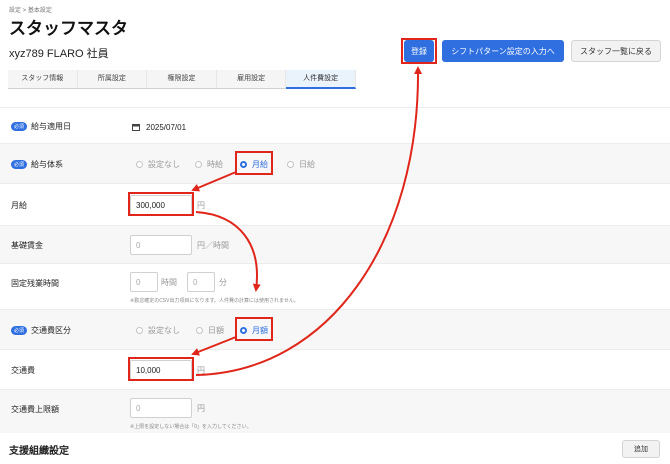 The width and height of the screenshot is (670, 464). Describe the element at coordinates (214, 181) in the screenshot. I see `arrow-monthly-to-salary` at that location.